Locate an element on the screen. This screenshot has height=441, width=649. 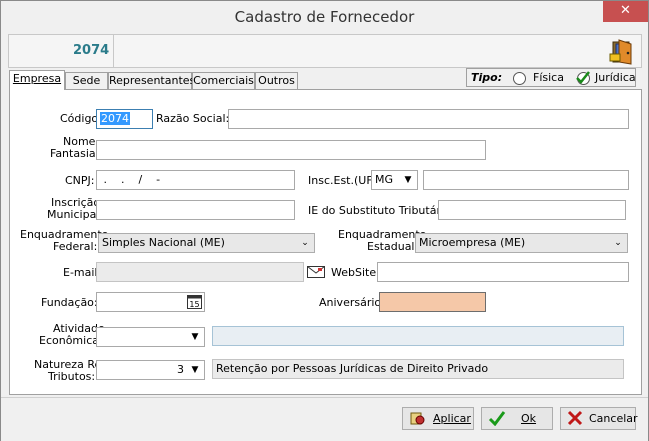
natureza-value: 3 is located at coordinates (180, 369).